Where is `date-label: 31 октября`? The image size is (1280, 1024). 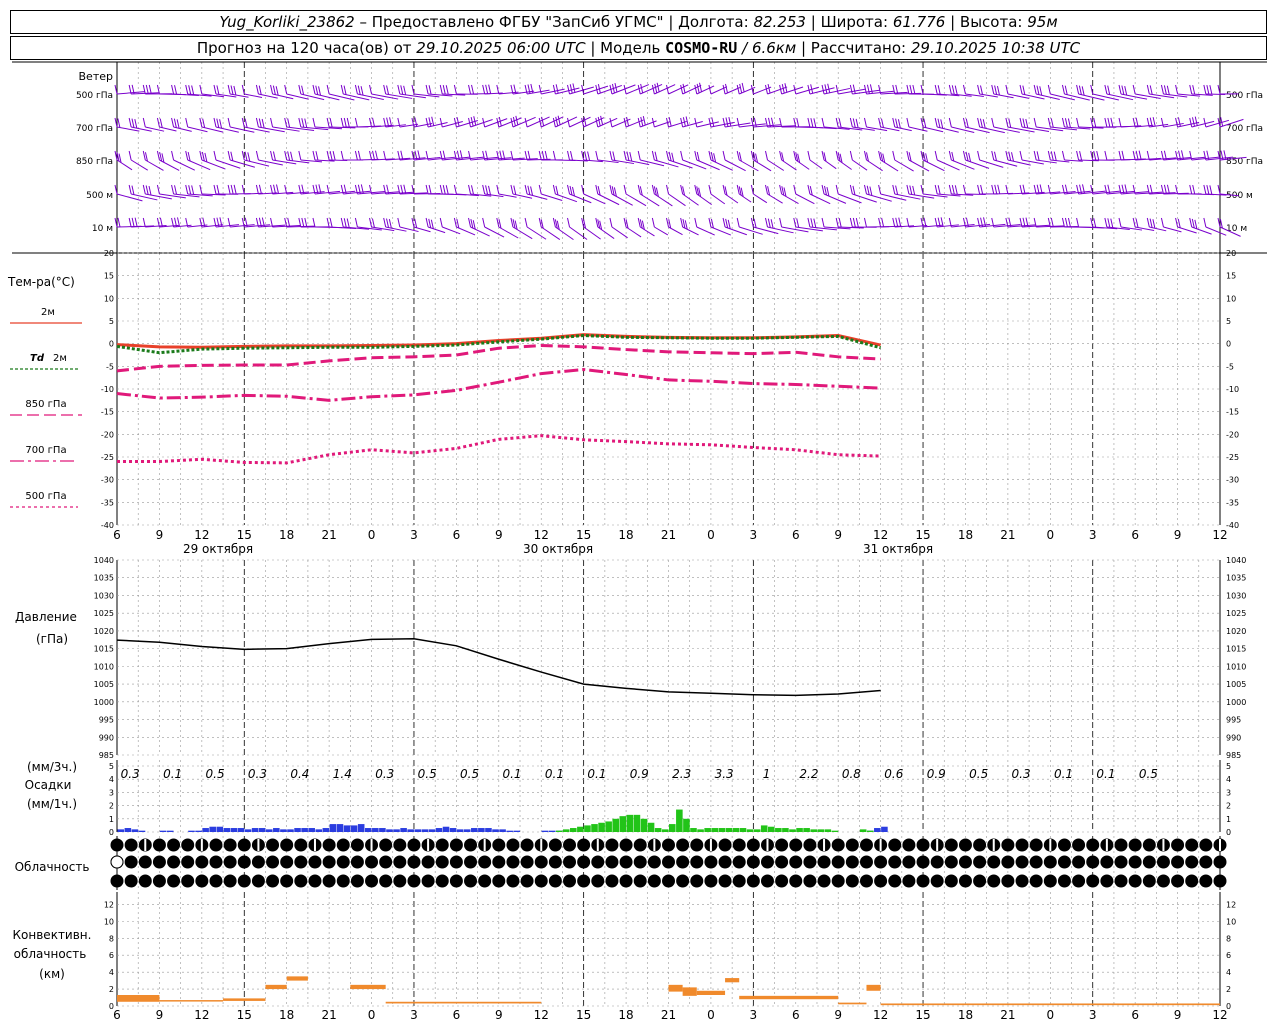 date-label: 31 октября is located at coordinates (898, 549).